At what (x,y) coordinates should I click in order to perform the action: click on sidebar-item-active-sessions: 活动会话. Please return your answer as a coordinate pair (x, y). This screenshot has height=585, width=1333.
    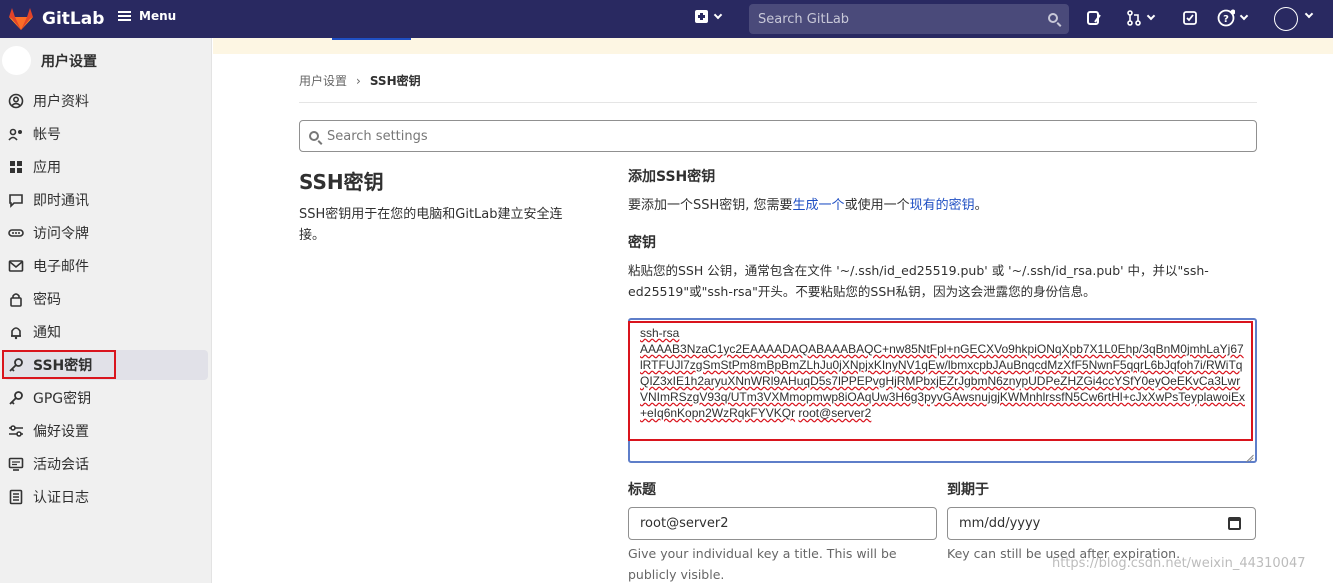
    Looking at the image, I should click on (106, 464).